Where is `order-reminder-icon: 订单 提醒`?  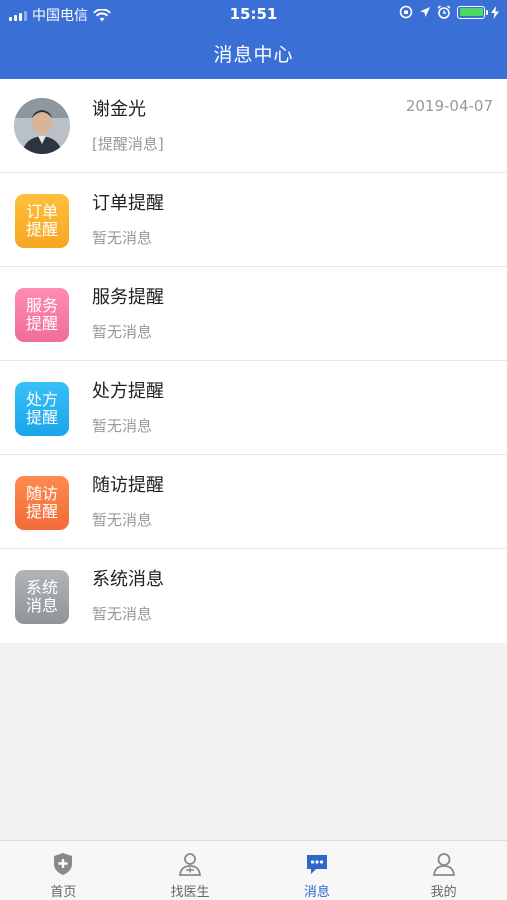 order-reminder-icon: 订单 提醒 is located at coordinates (42, 221).